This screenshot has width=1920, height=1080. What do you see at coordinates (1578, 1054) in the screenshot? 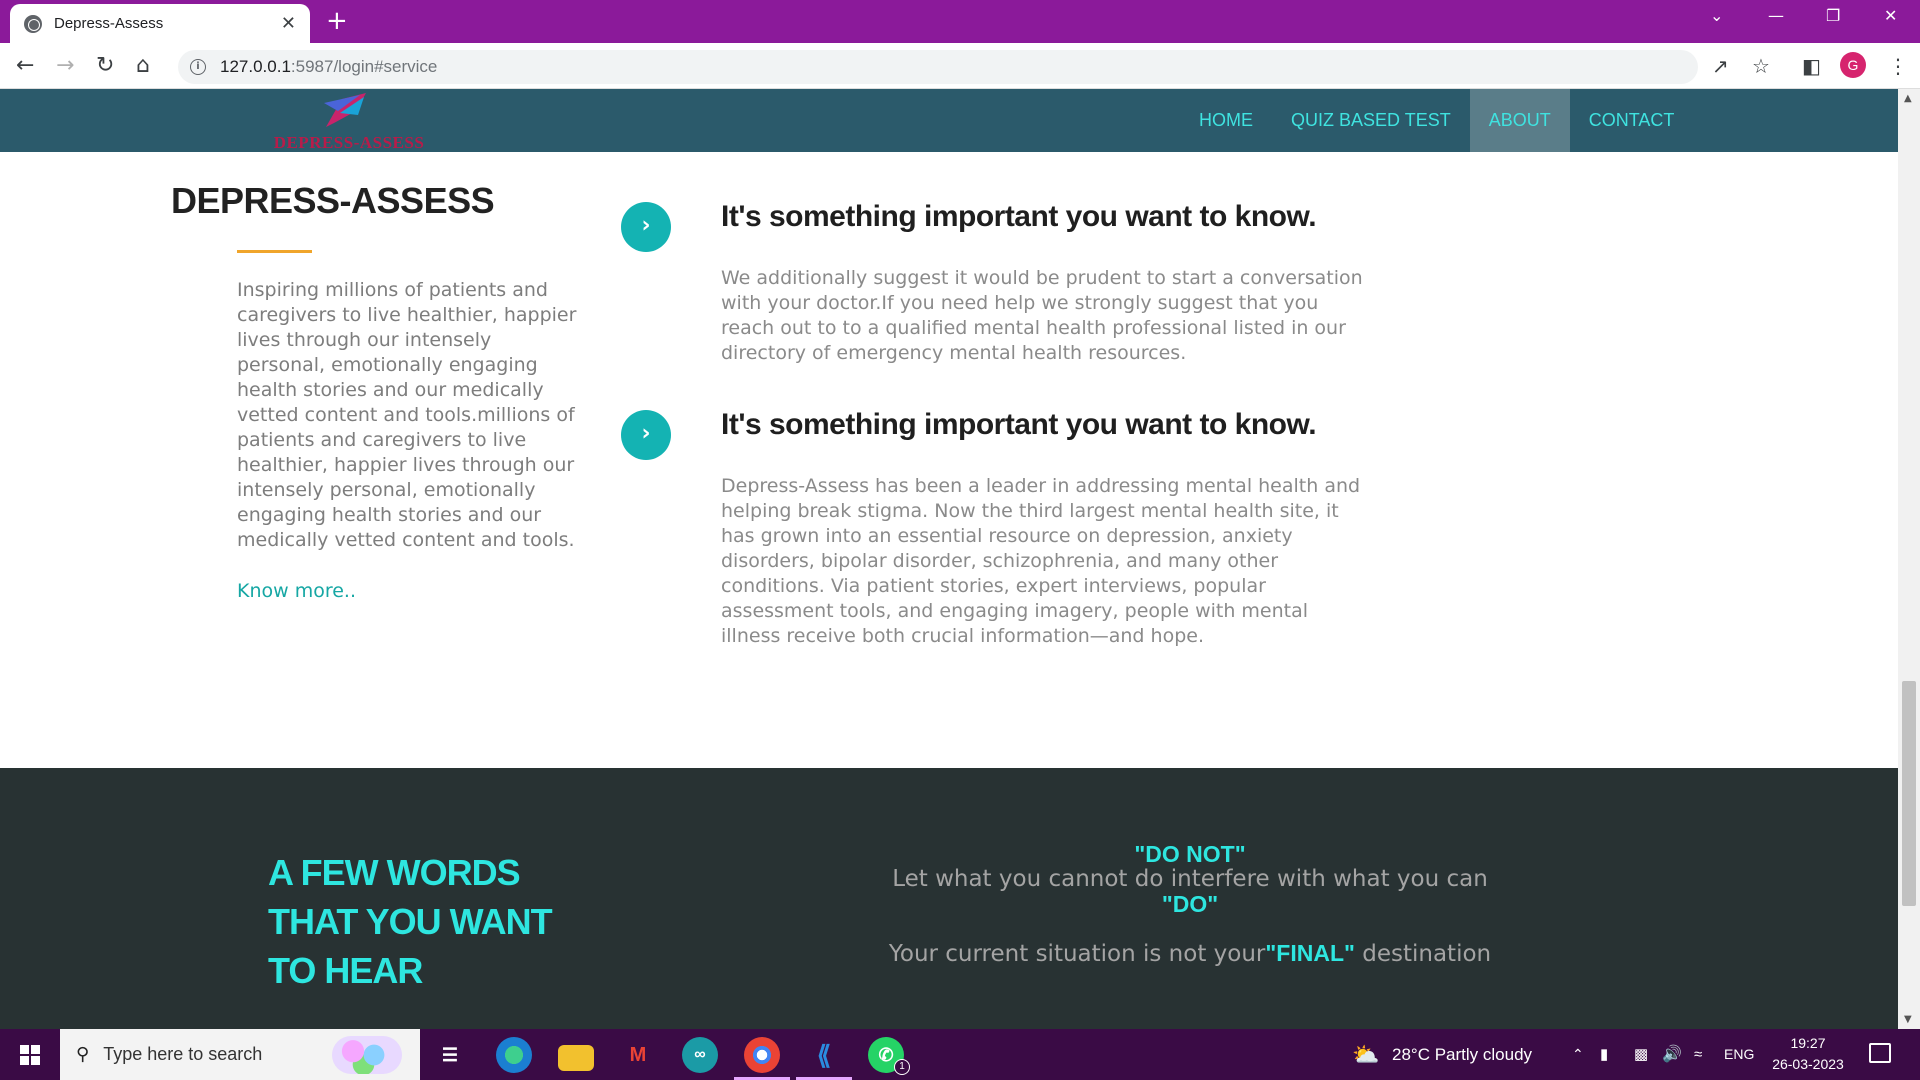
I see `tray-chevron-up-icon: ⌃` at bounding box center [1578, 1054].